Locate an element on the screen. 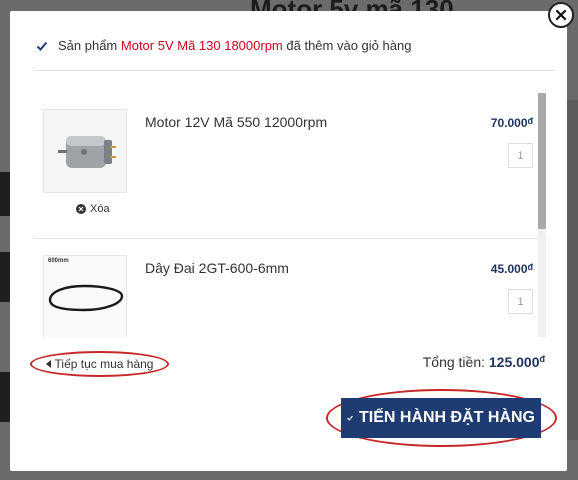 Image resolution: width=578 pixels, height=480 pixels. close-icon is located at coordinates (561, 15).